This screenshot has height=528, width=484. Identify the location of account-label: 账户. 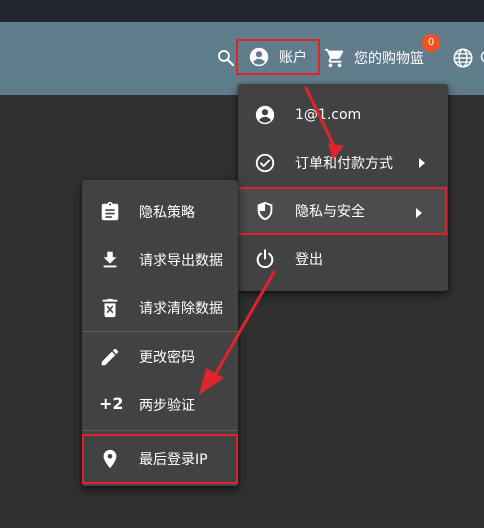
(293, 58).